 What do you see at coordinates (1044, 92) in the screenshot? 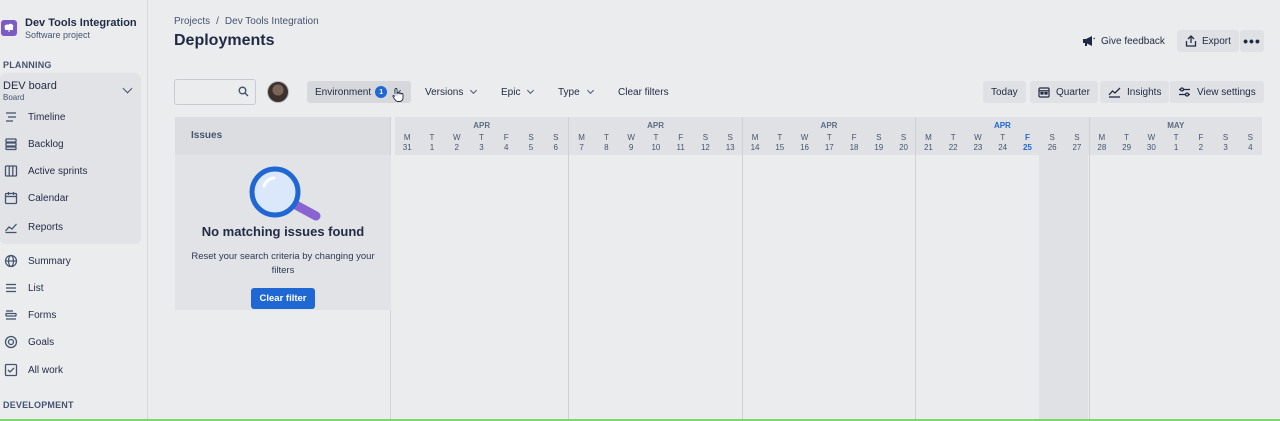
I see `calendar-icon` at bounding box center [1044, 92].